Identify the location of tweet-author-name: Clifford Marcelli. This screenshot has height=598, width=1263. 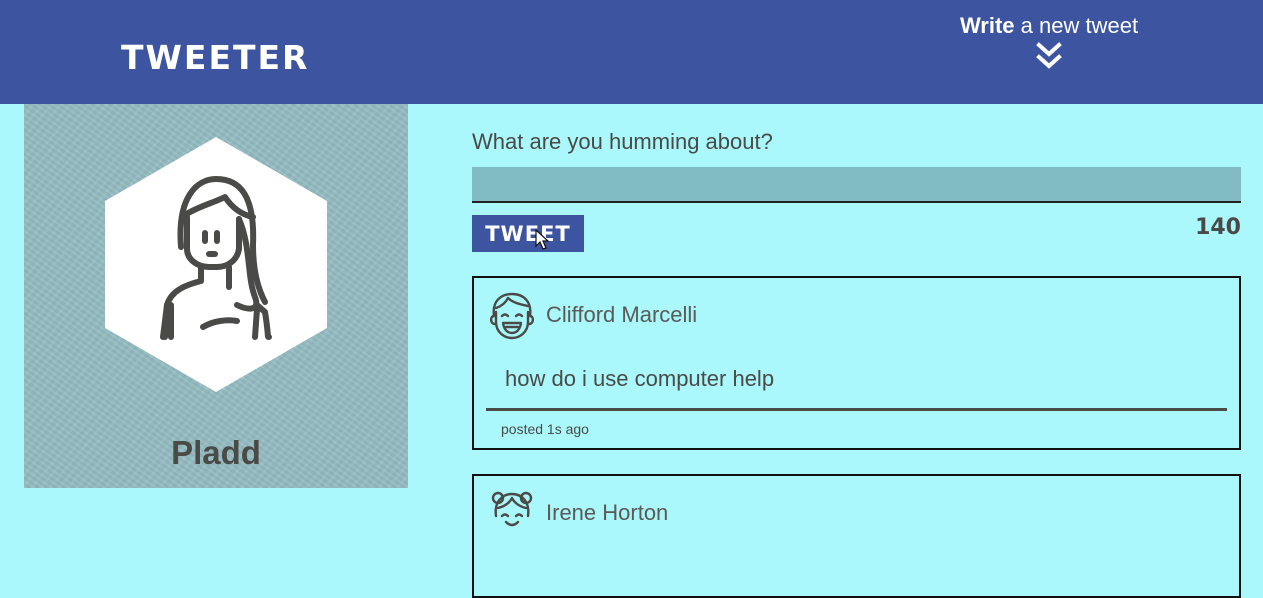
(622, 314).